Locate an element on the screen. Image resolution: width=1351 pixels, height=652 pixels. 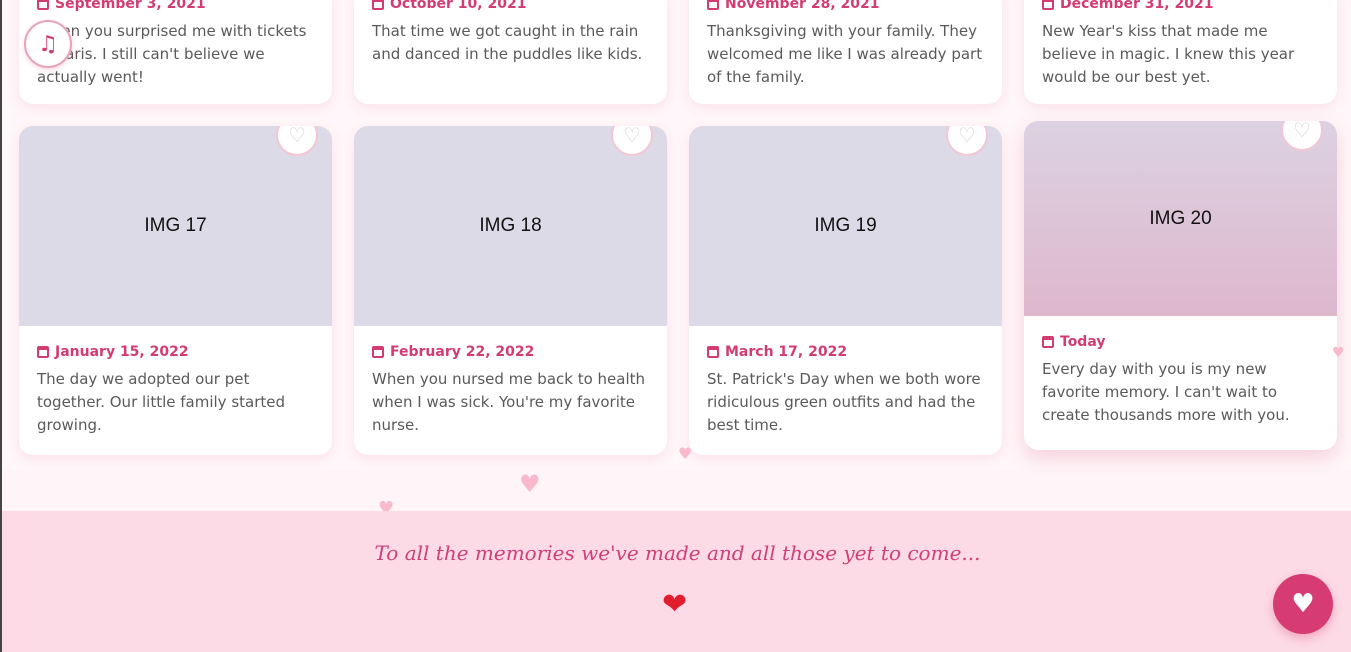
memory-date: March 17, 2022 is located at coordinates (845, 352).